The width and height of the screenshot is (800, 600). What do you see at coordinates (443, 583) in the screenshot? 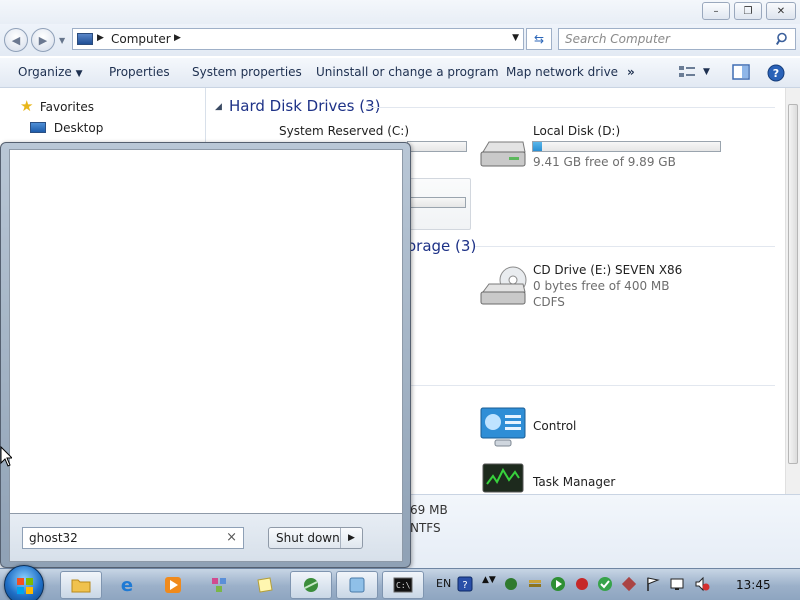
I see `language-indicator: EN` at bounding box center [443, 583].